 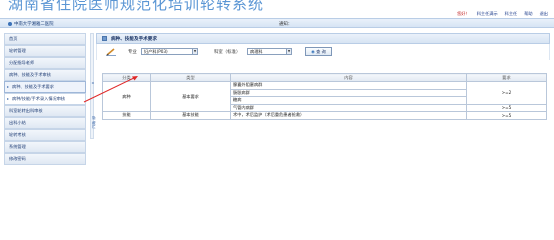 I want to click on sidebar-item-rotation-exam: 轮转考核, so click(x=45, y=135).